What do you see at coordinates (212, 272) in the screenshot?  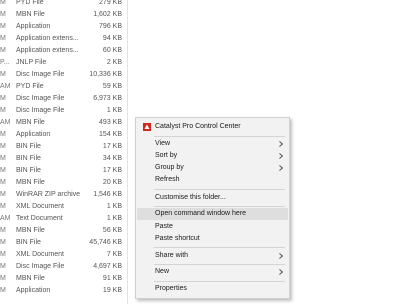 I see `menu-item-new: New` at bounding box center [212, 272].